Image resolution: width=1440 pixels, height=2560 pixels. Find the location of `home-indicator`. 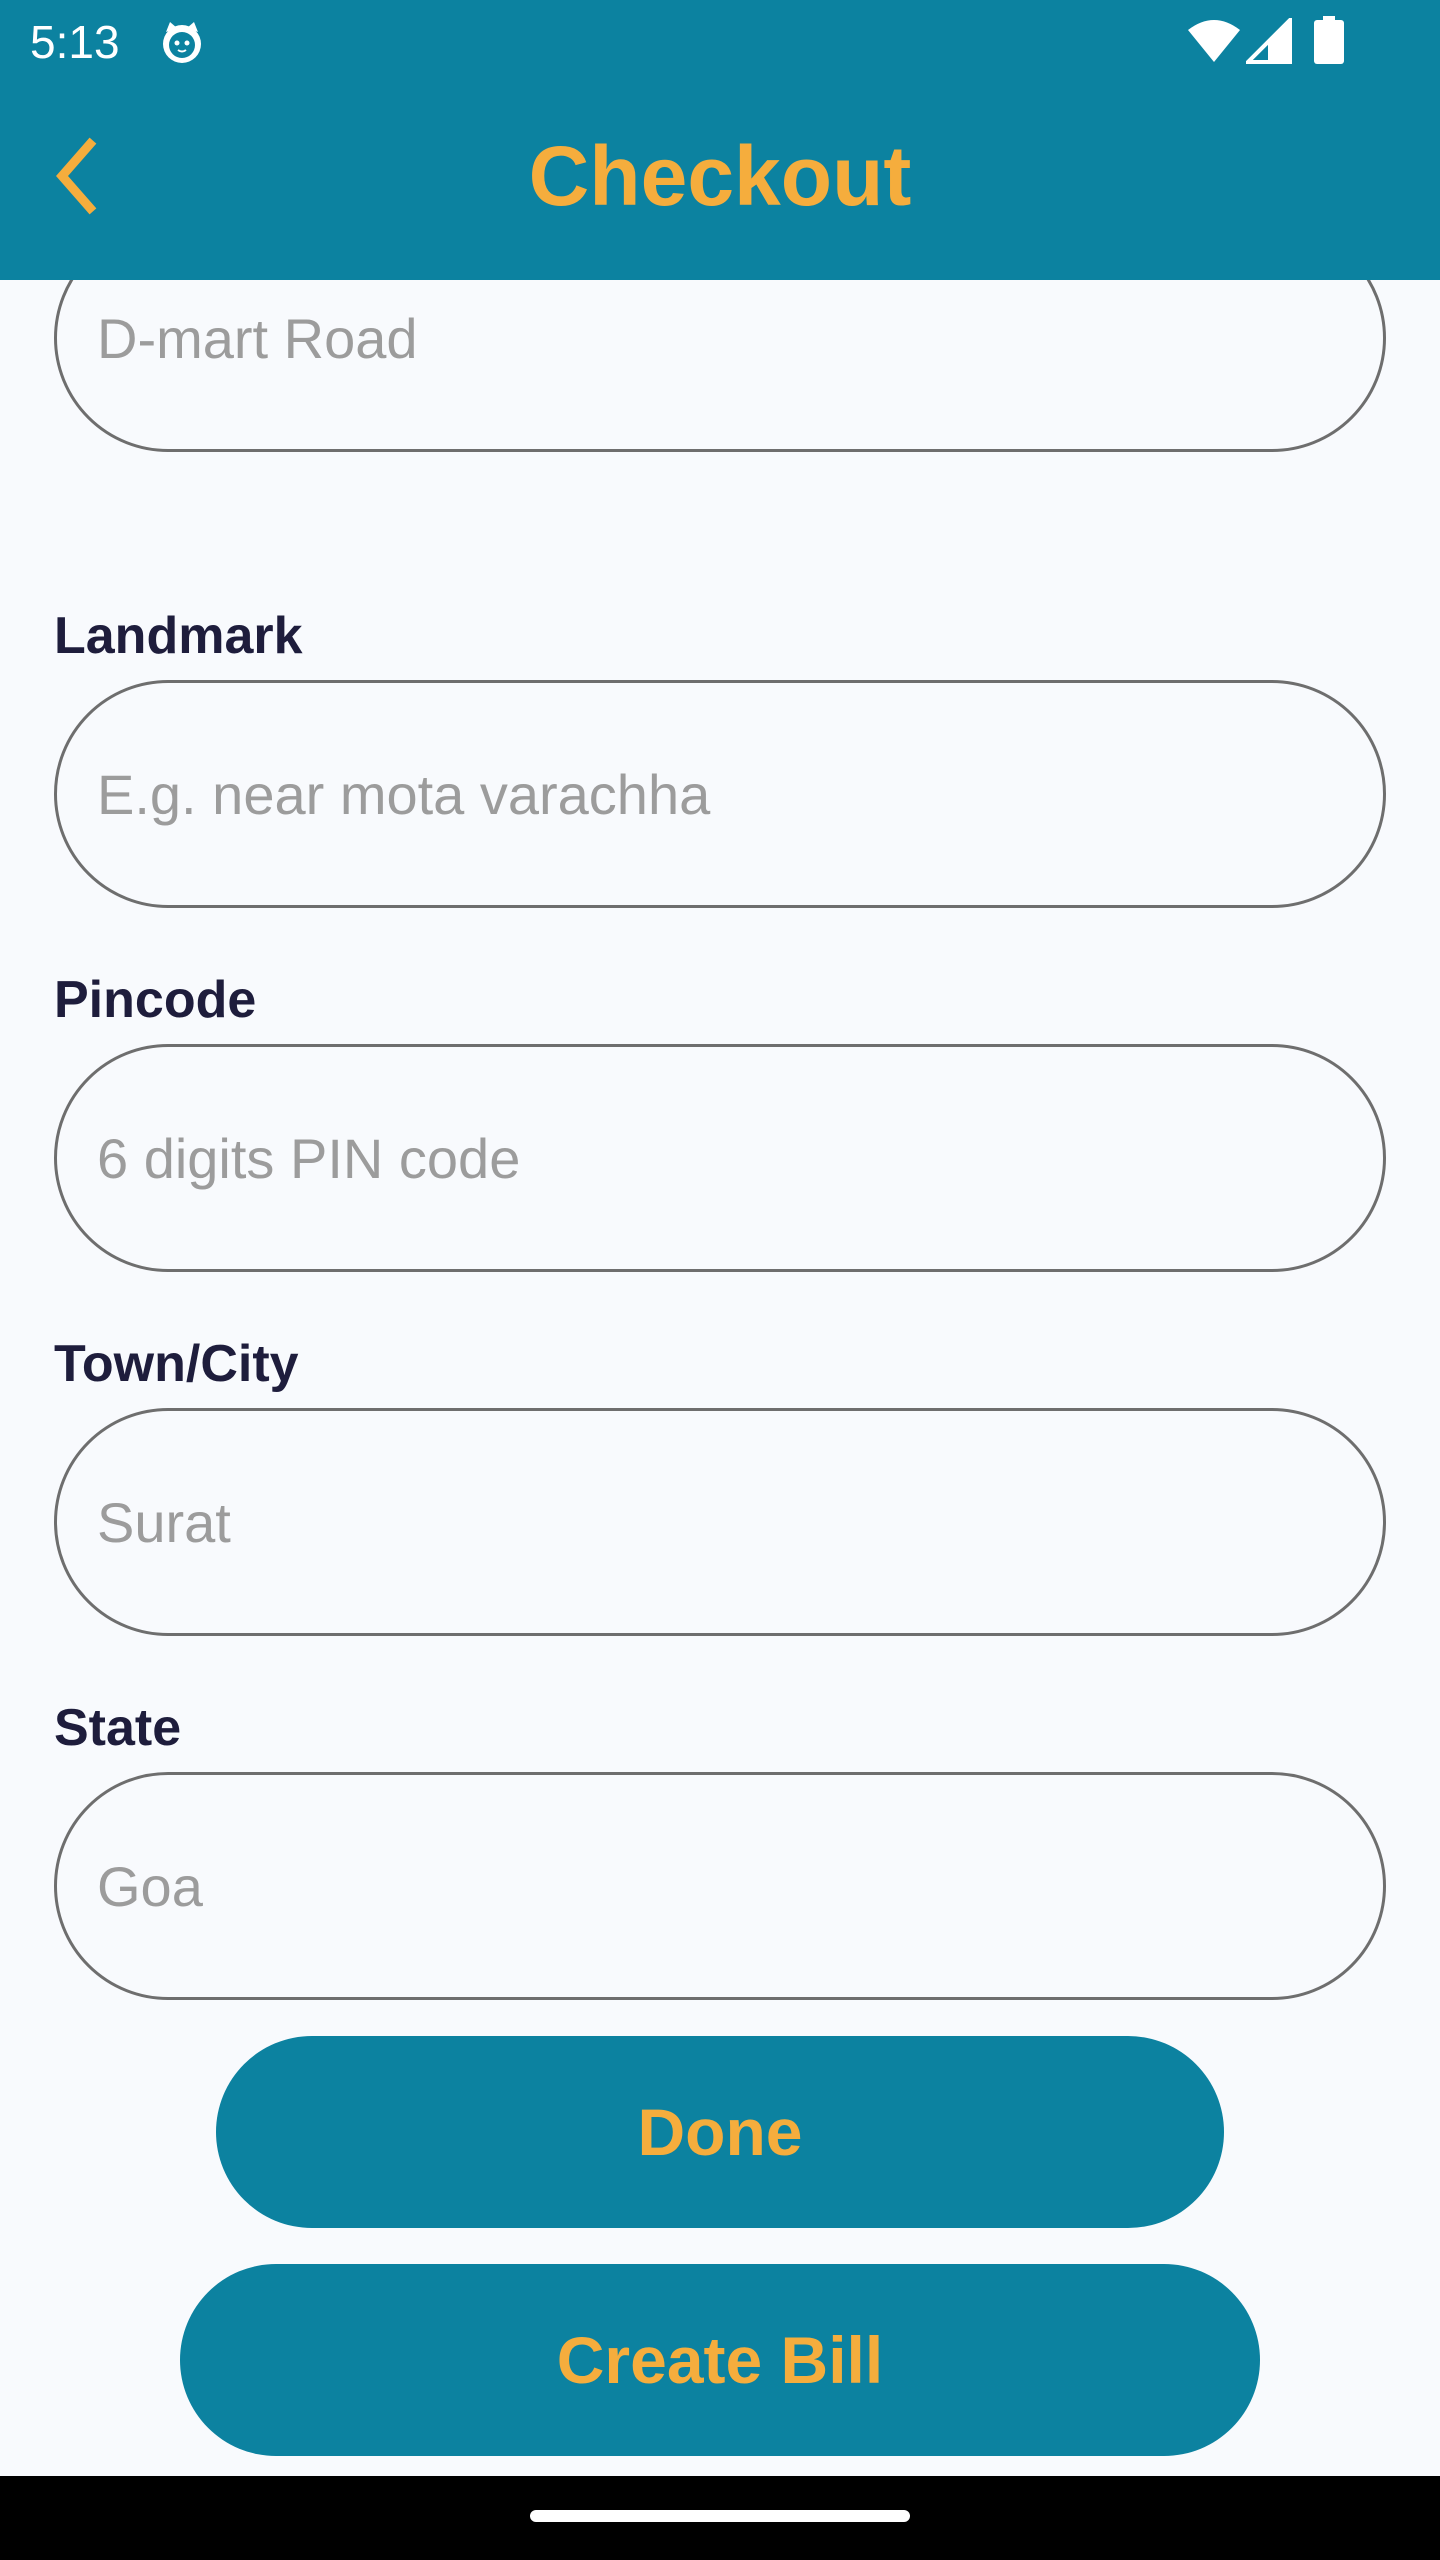

home-indicator is located at coordinates (720, 2516).